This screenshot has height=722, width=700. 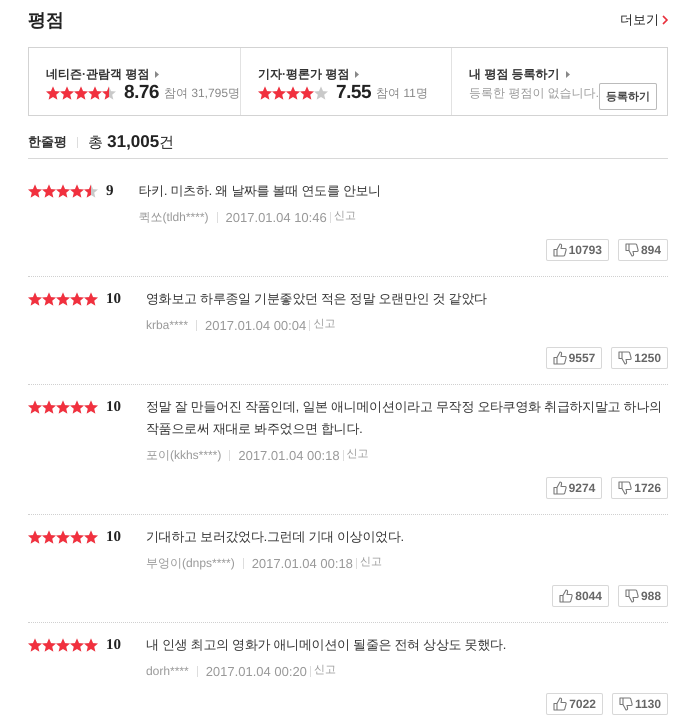 What do you see at coordinates (533, 93) in the screenshot?
I see `no-rating-message: 등록한 평점이 없습니다.` at bounding box center [533, 93].